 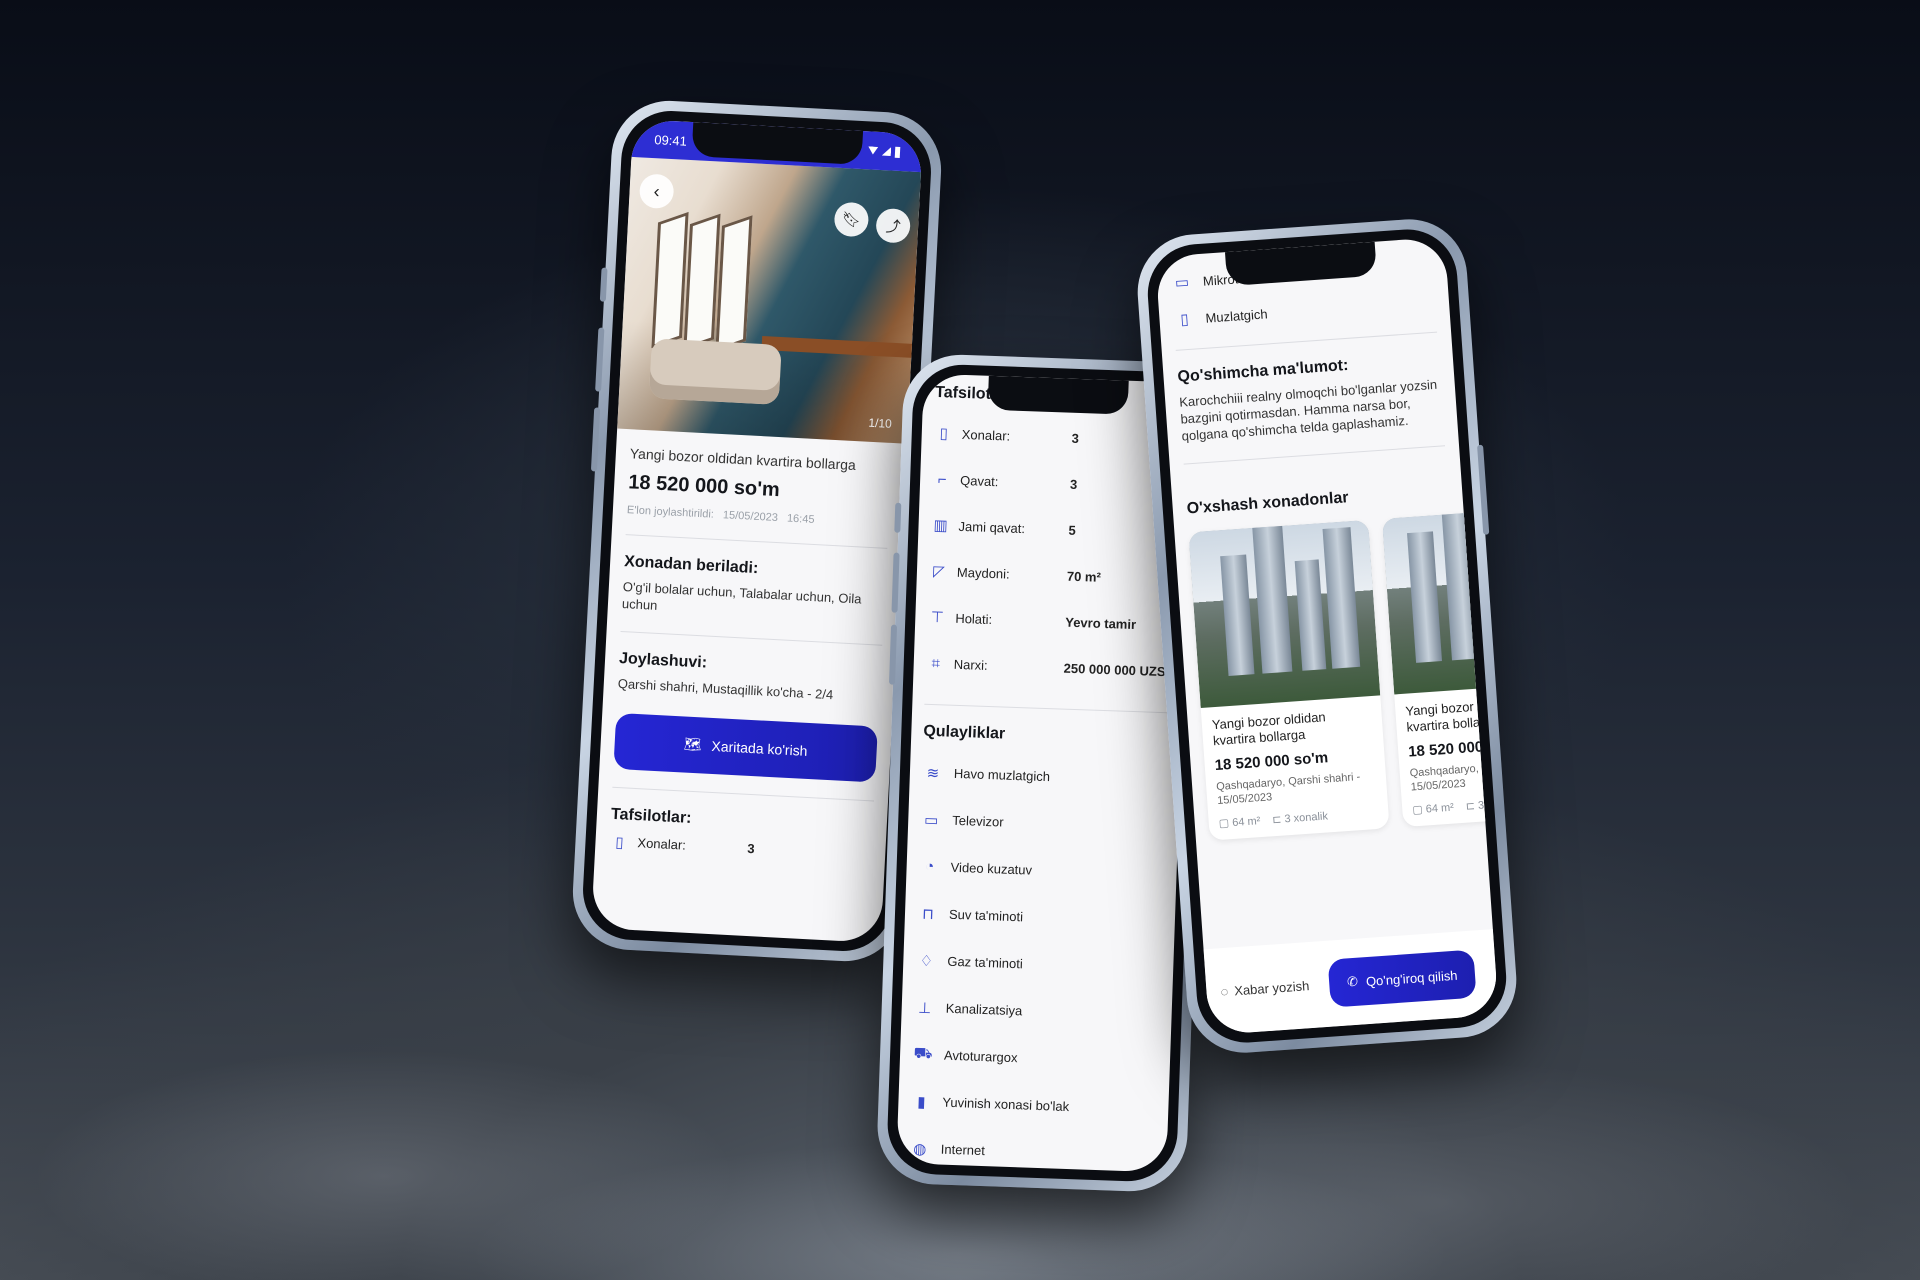 What do you see at coordinates (1072, 530) in the screenshot?
I see `detail-value: 5` at bounding box center [1072, 530].